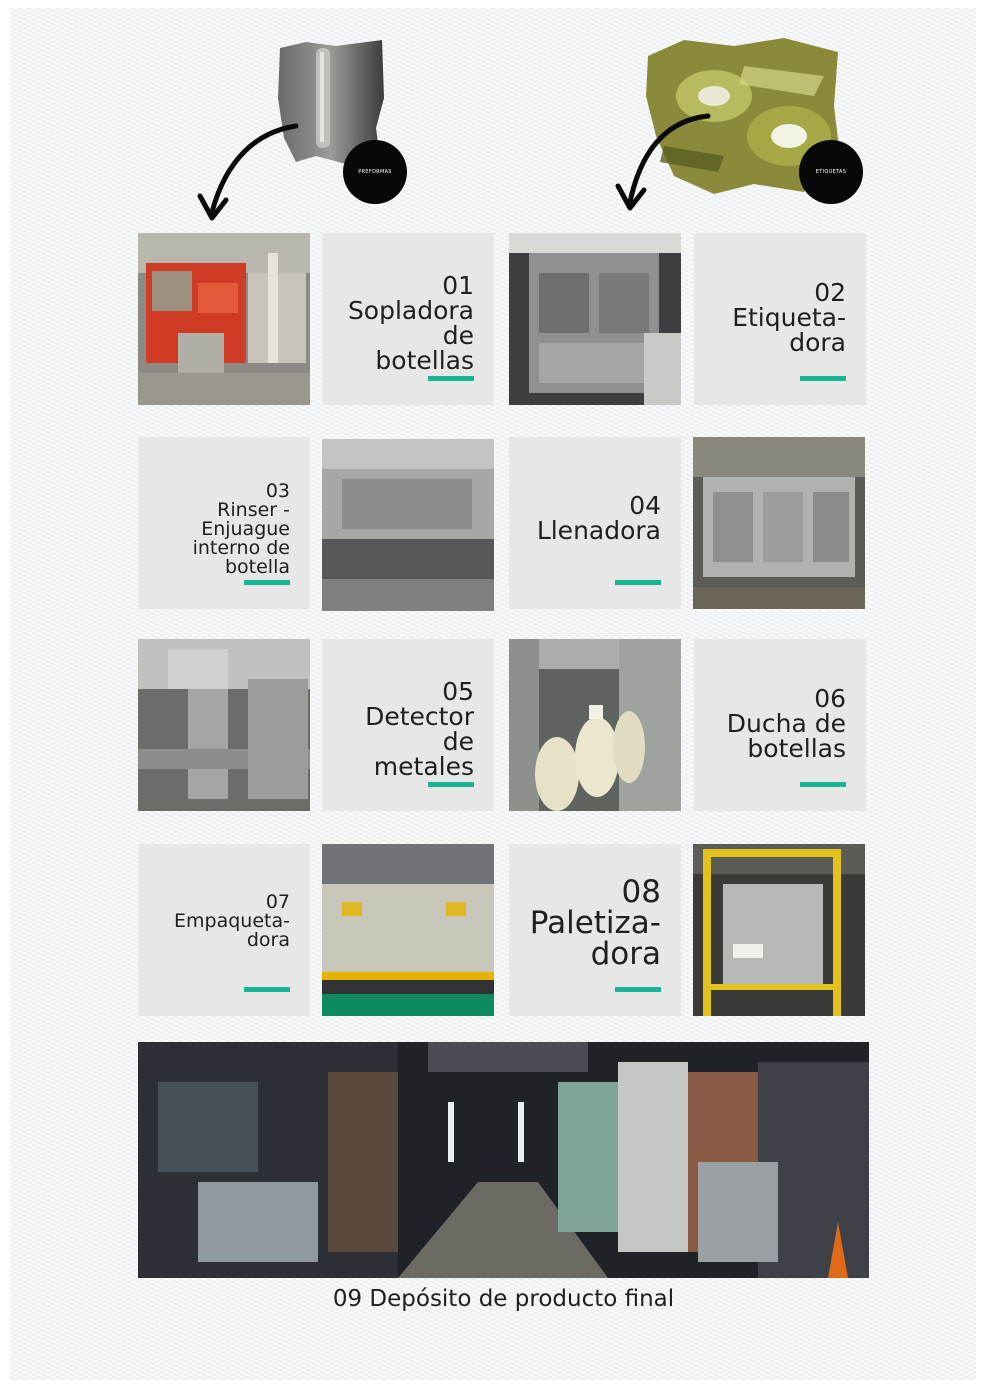 This screenshot has height=1386, width=985. I want to click on final-step-caption: 09 Depósito de producto final, so click(503, 1299).